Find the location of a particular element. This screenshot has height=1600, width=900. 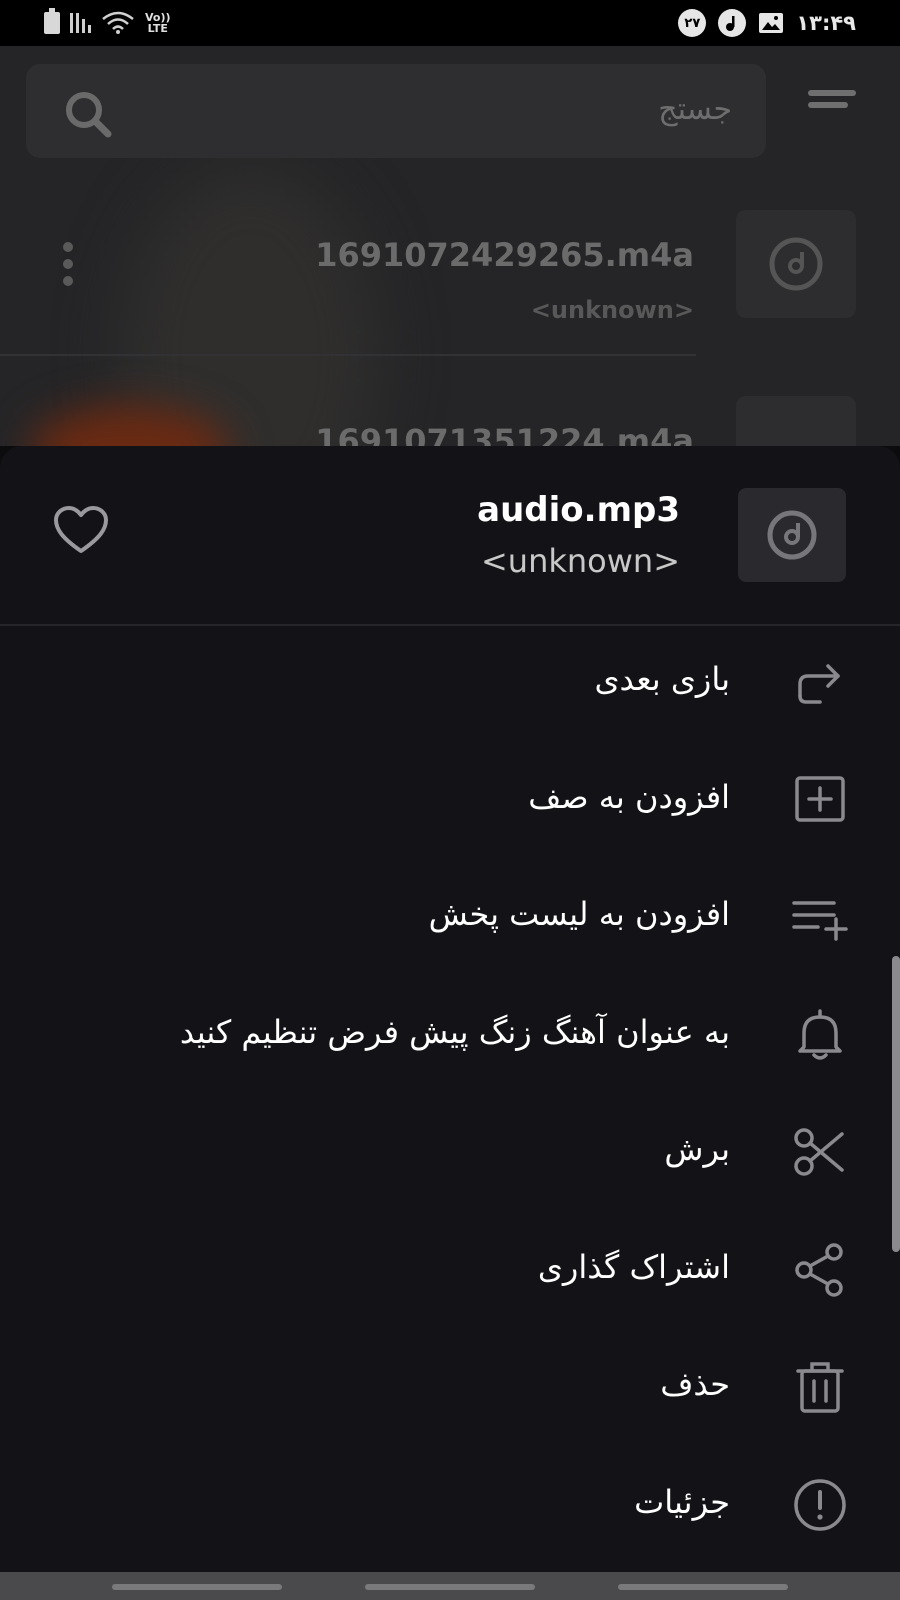

menu-item-label: به عنوان آهنگ زنگ پیش فرض تنظیم کنید is located at coordinates (454, 1031).